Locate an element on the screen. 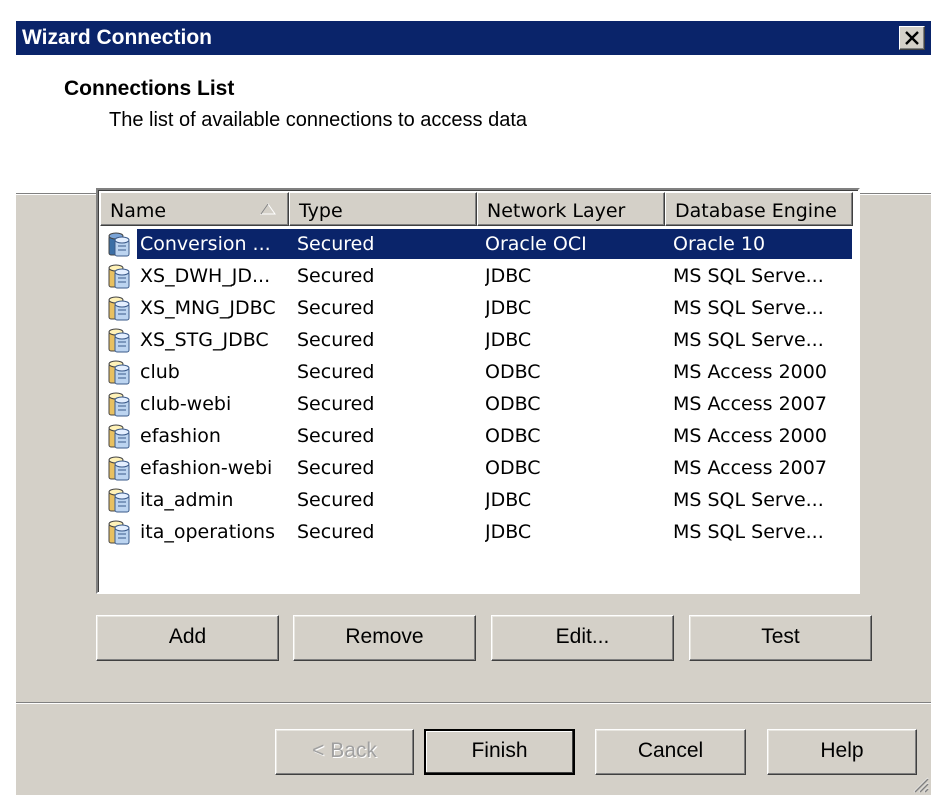 This screenshot has width=931, height=795. cell-name: XS_STG_JDBC is located at coordinates (204, 340).